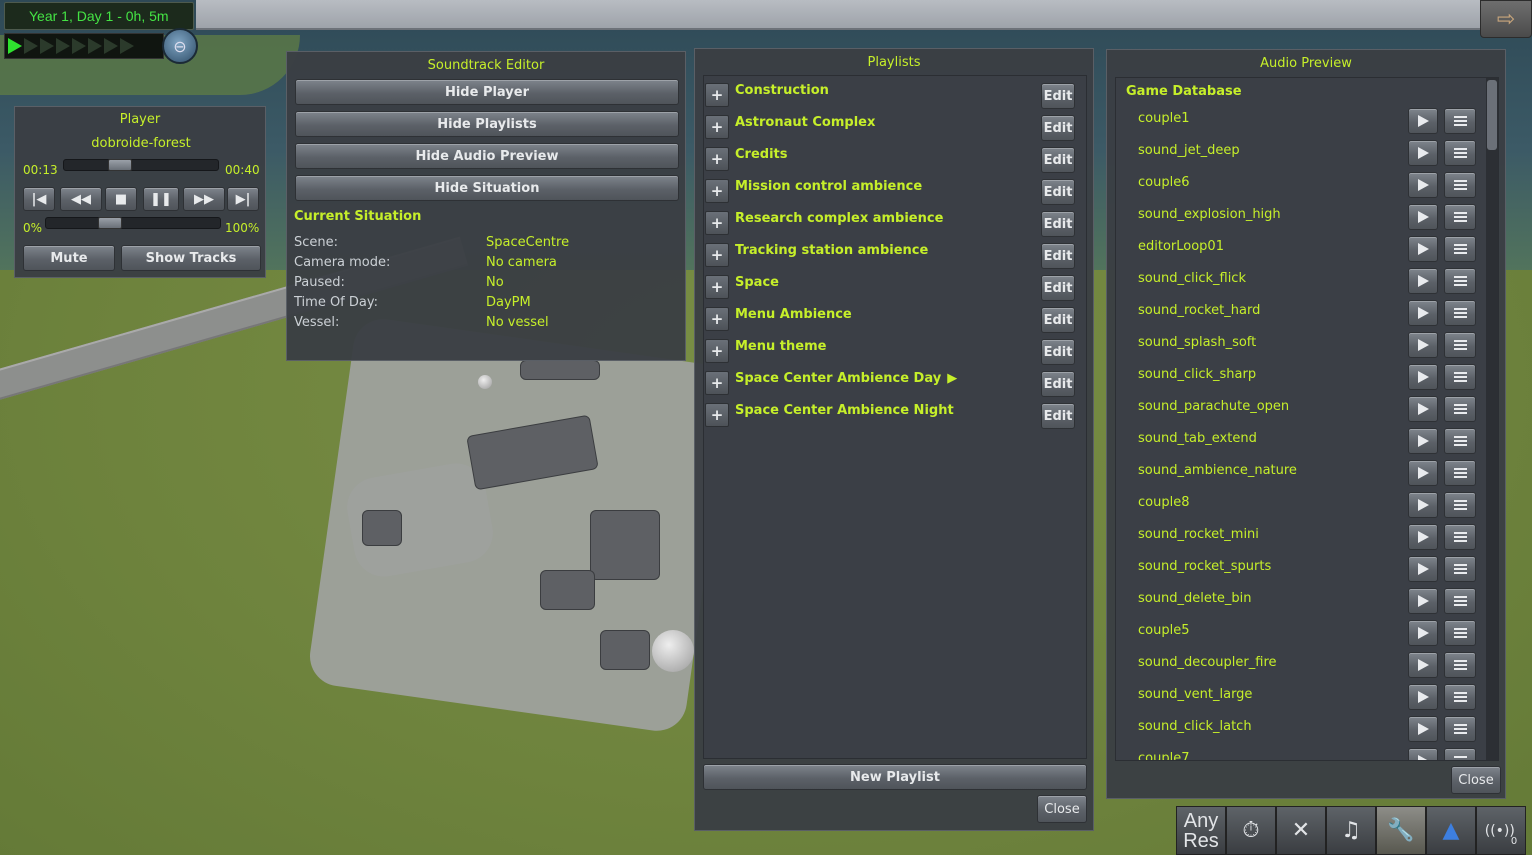 The width and height of the screenshot is (1532, 855). What do you see at coordinates (180, 46) in the screenshot?
I see `warp-knob-icon: ⊖` at bounding box center [180, 46].